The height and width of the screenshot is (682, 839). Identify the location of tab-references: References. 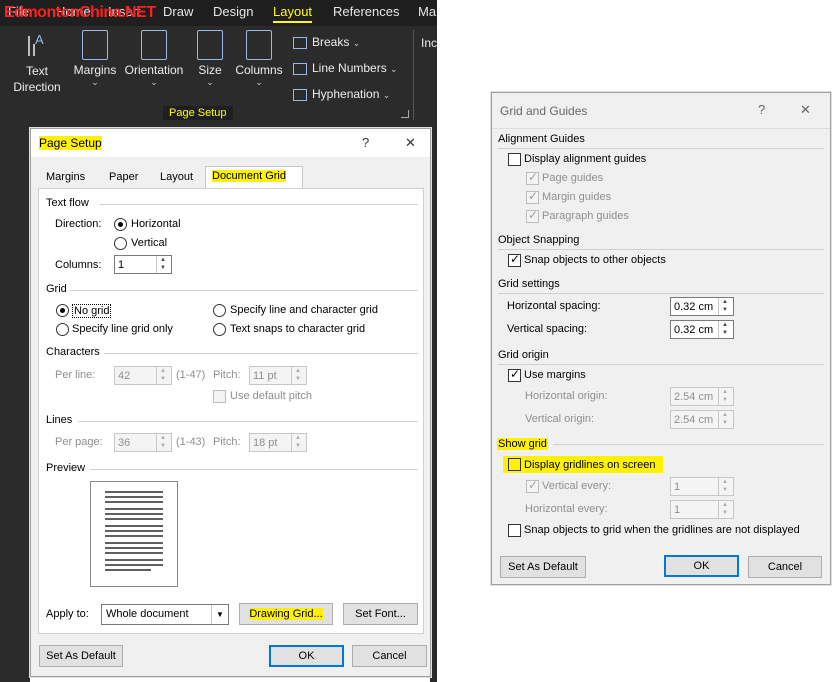
(366, 11).